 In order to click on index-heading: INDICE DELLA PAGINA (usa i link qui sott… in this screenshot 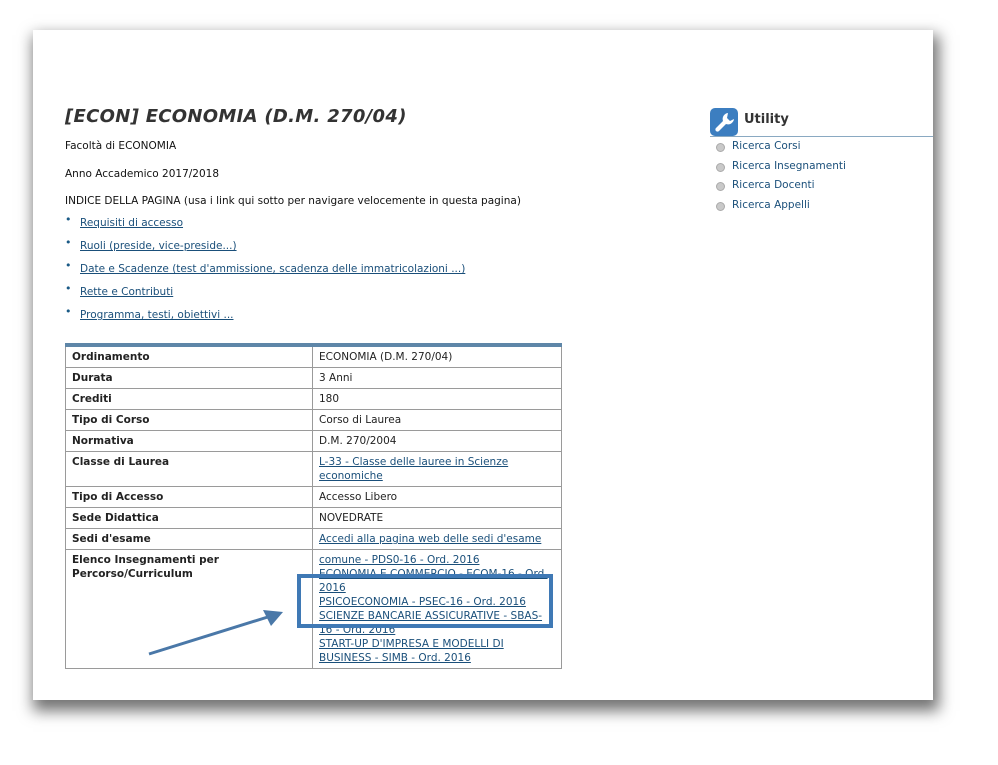, I will do `click(293, 201)`.